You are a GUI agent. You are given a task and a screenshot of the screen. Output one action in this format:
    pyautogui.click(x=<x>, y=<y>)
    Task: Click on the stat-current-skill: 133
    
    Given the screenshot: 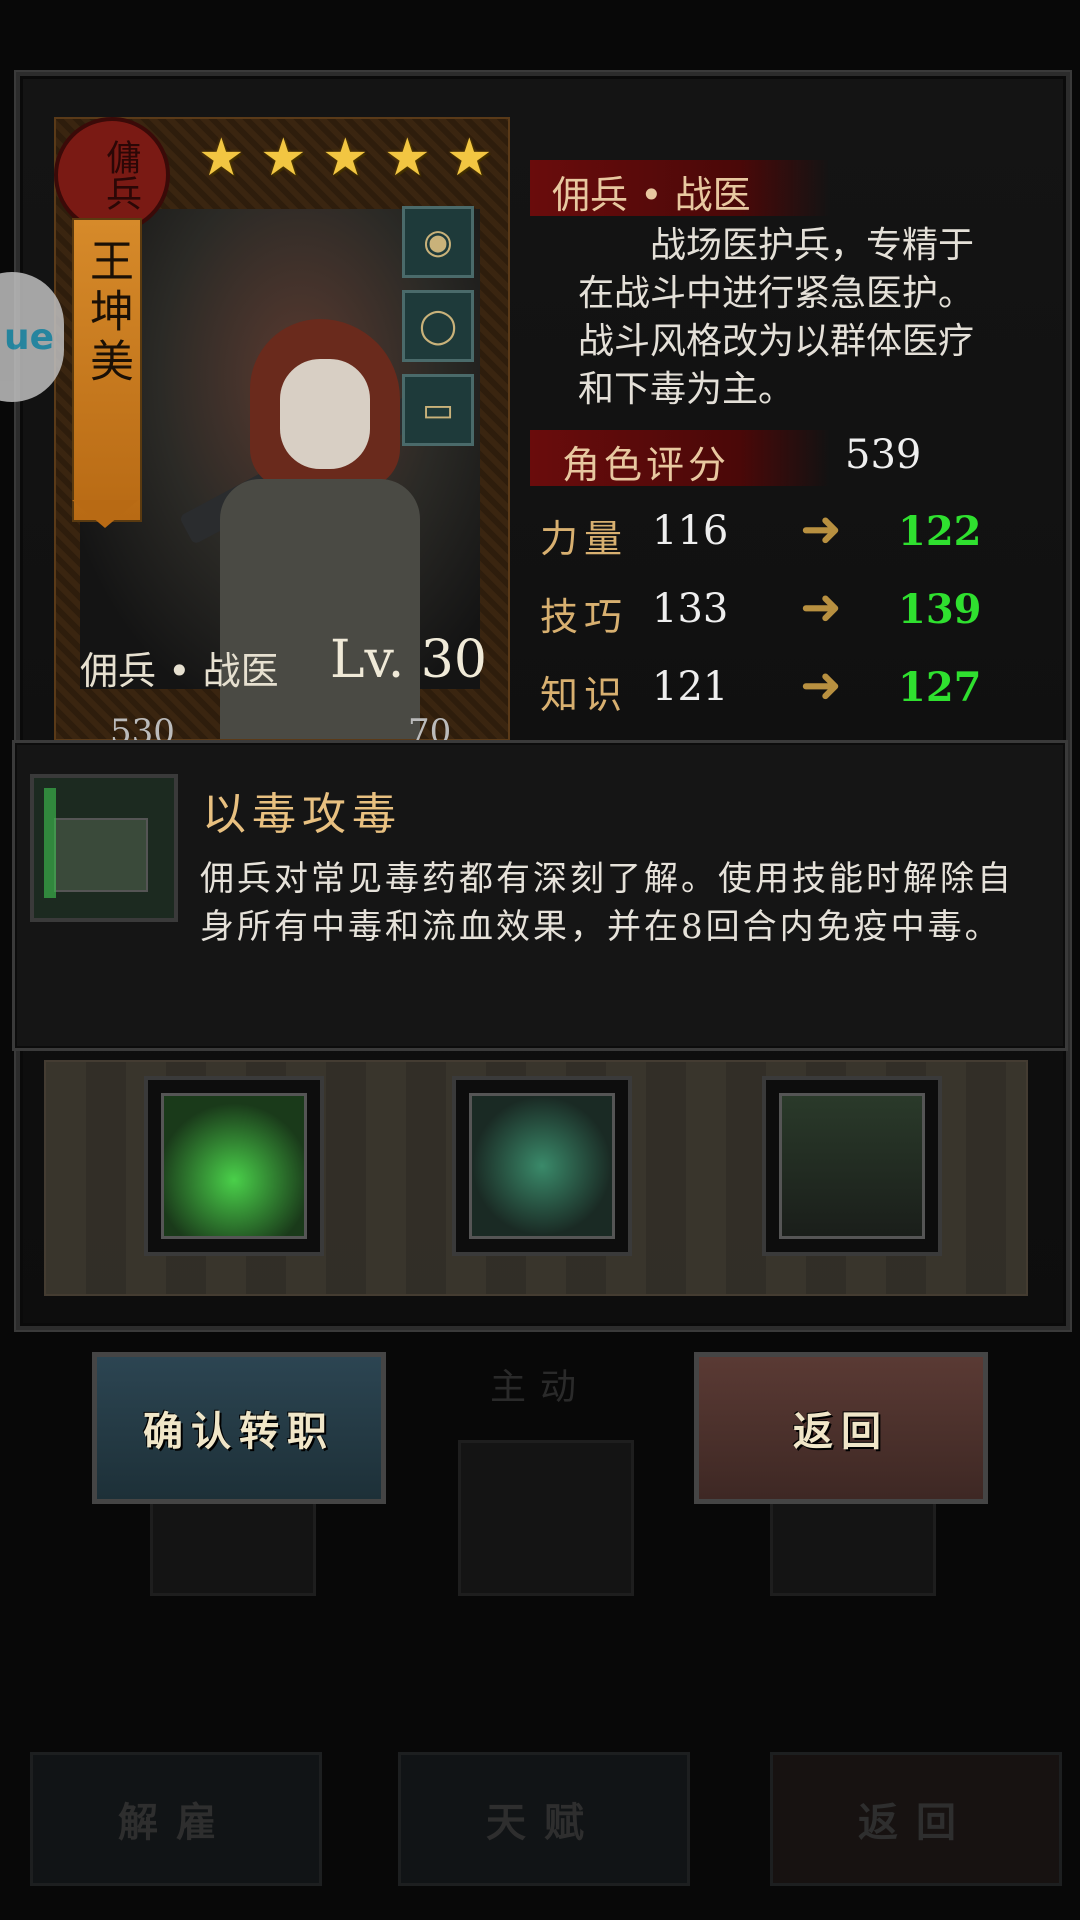 What is the action you would take?
    pyautogui.click(x=690, y=609)
    